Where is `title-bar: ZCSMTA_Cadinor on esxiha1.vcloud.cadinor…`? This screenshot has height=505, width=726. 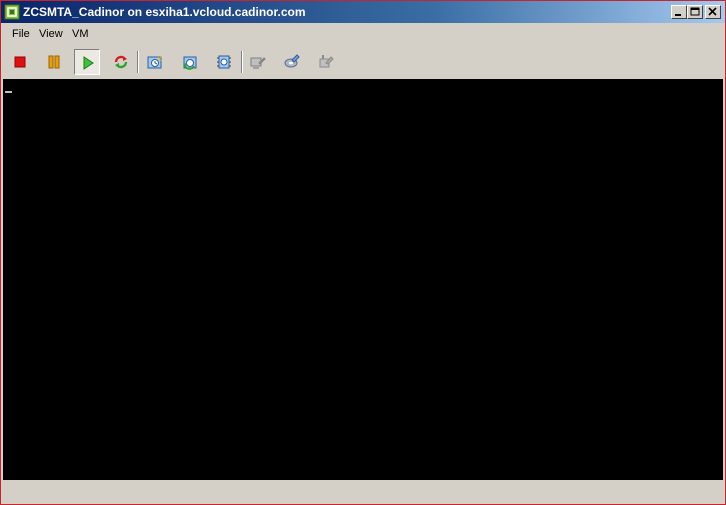 title-bar: ZCSMTA_Cadinor on esxiha1.vcloud.cadinor… is located at coordinates (363, 12).